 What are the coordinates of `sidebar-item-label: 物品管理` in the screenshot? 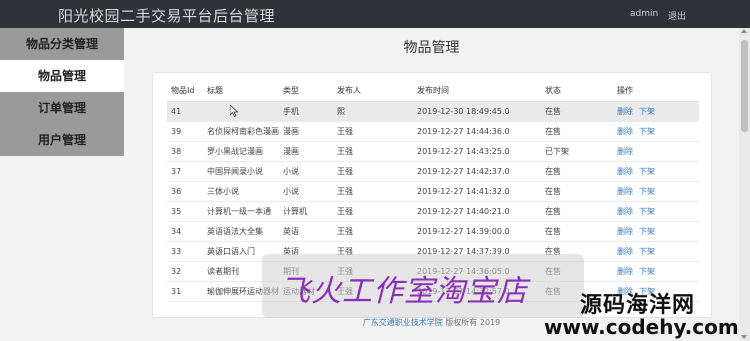 It's located at (61, 76).